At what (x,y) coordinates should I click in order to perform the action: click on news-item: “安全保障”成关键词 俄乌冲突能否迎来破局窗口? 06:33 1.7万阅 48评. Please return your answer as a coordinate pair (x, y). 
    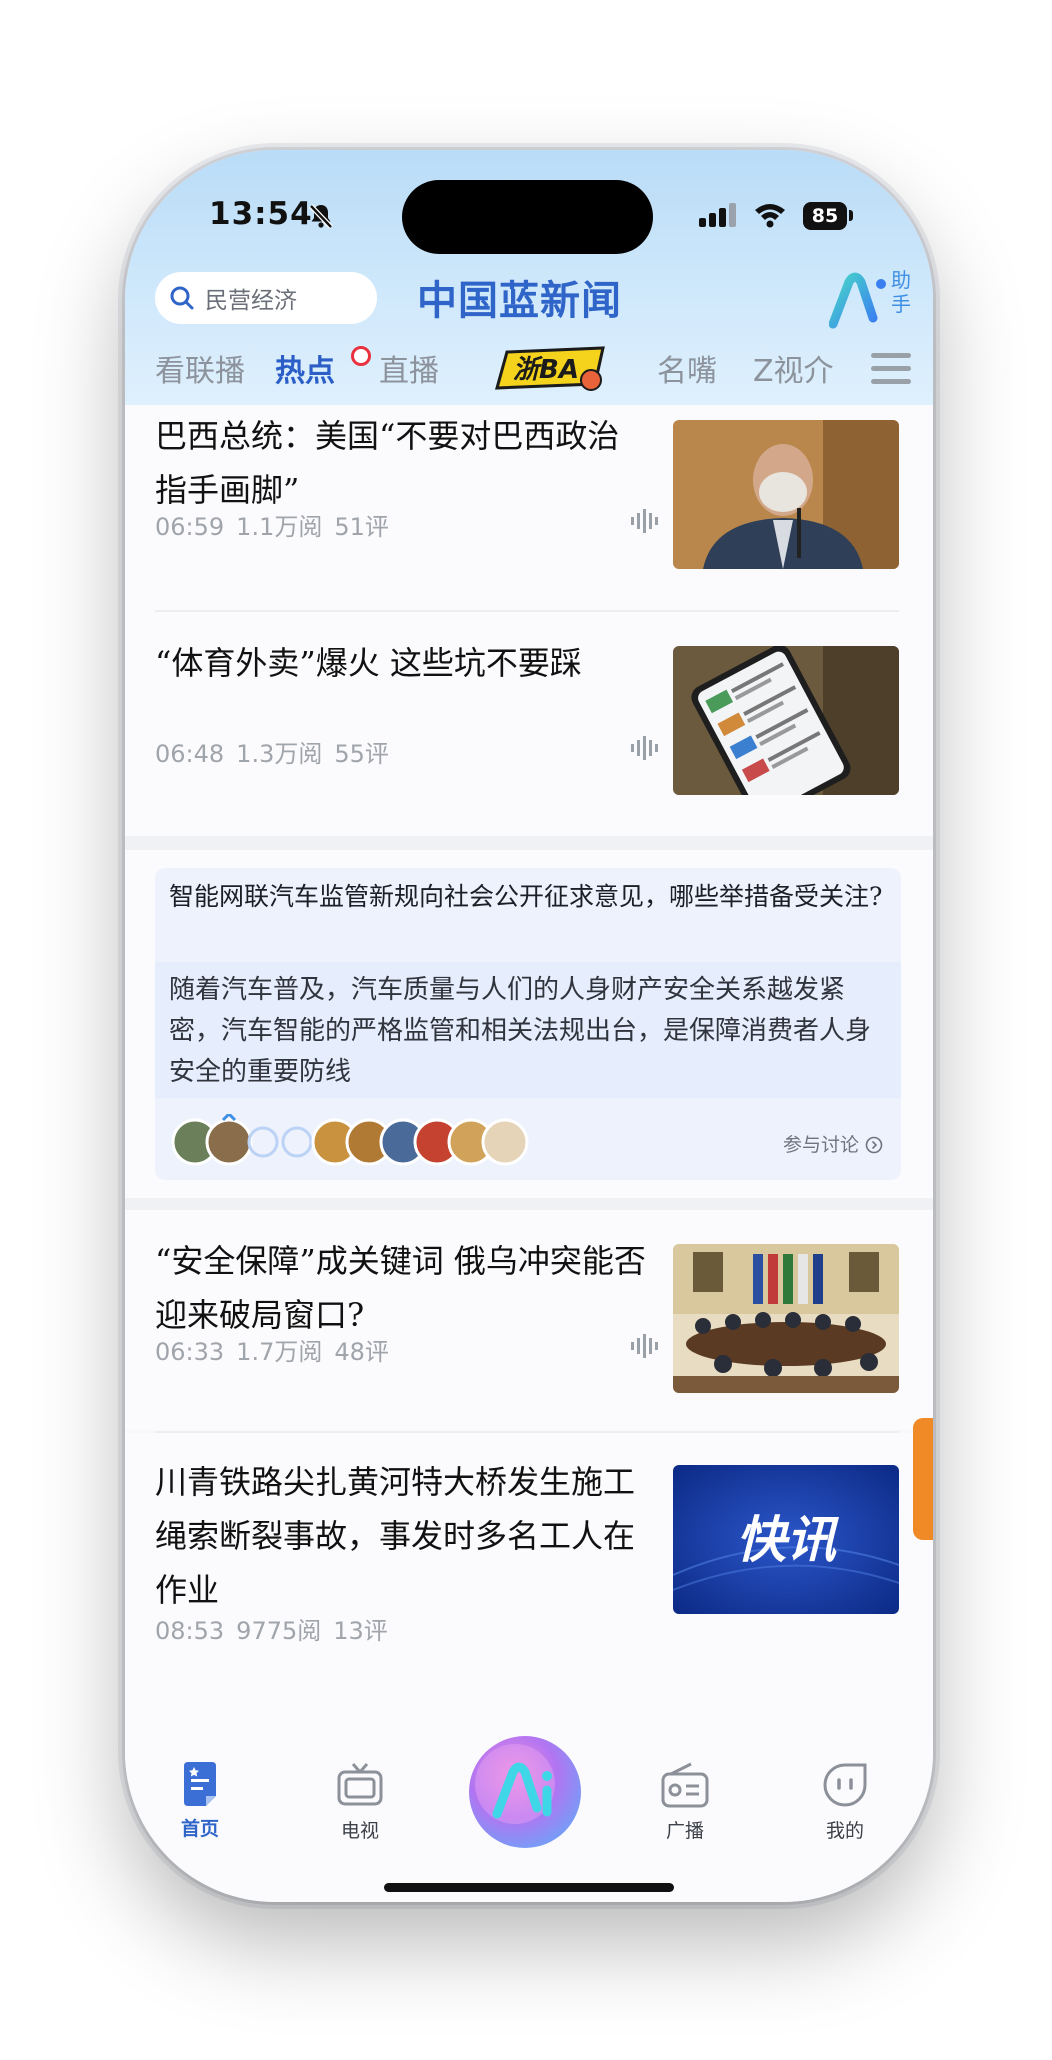
    Looking at the image, I should click on (529, 1320).